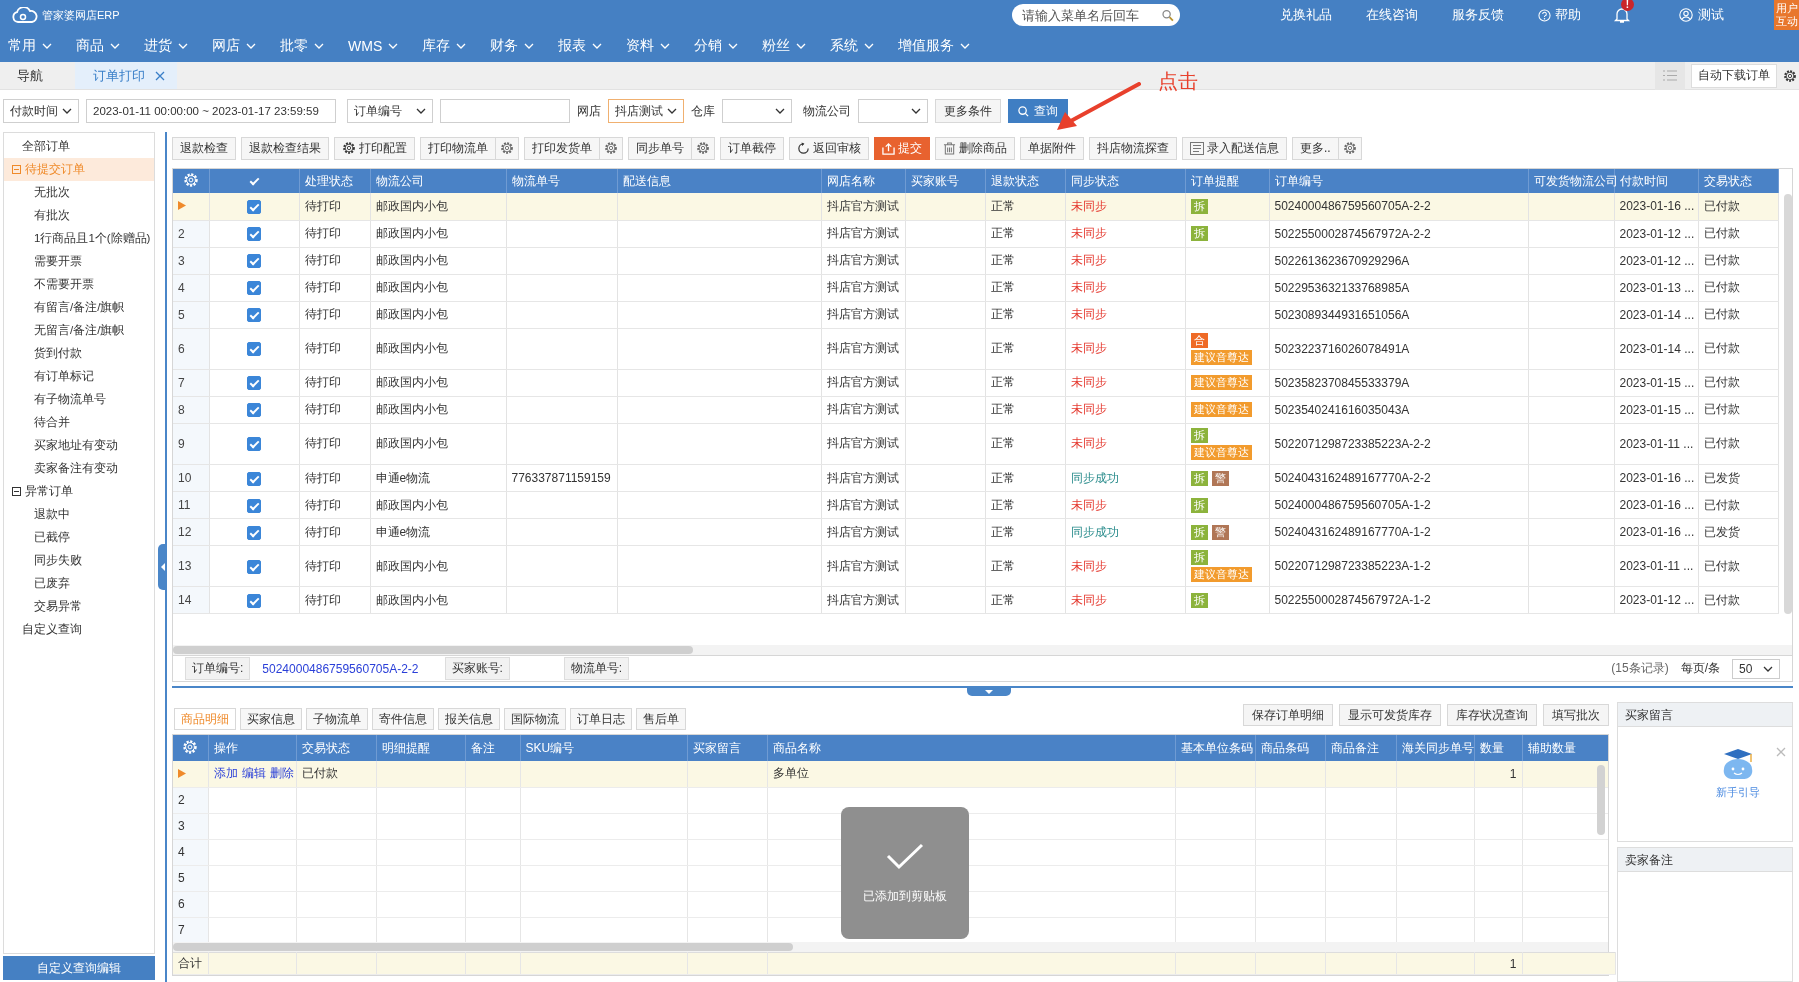 This screenshot has width=1799, height=982. I want to click on detail-tab: 寄件信息, so click(403, 719).